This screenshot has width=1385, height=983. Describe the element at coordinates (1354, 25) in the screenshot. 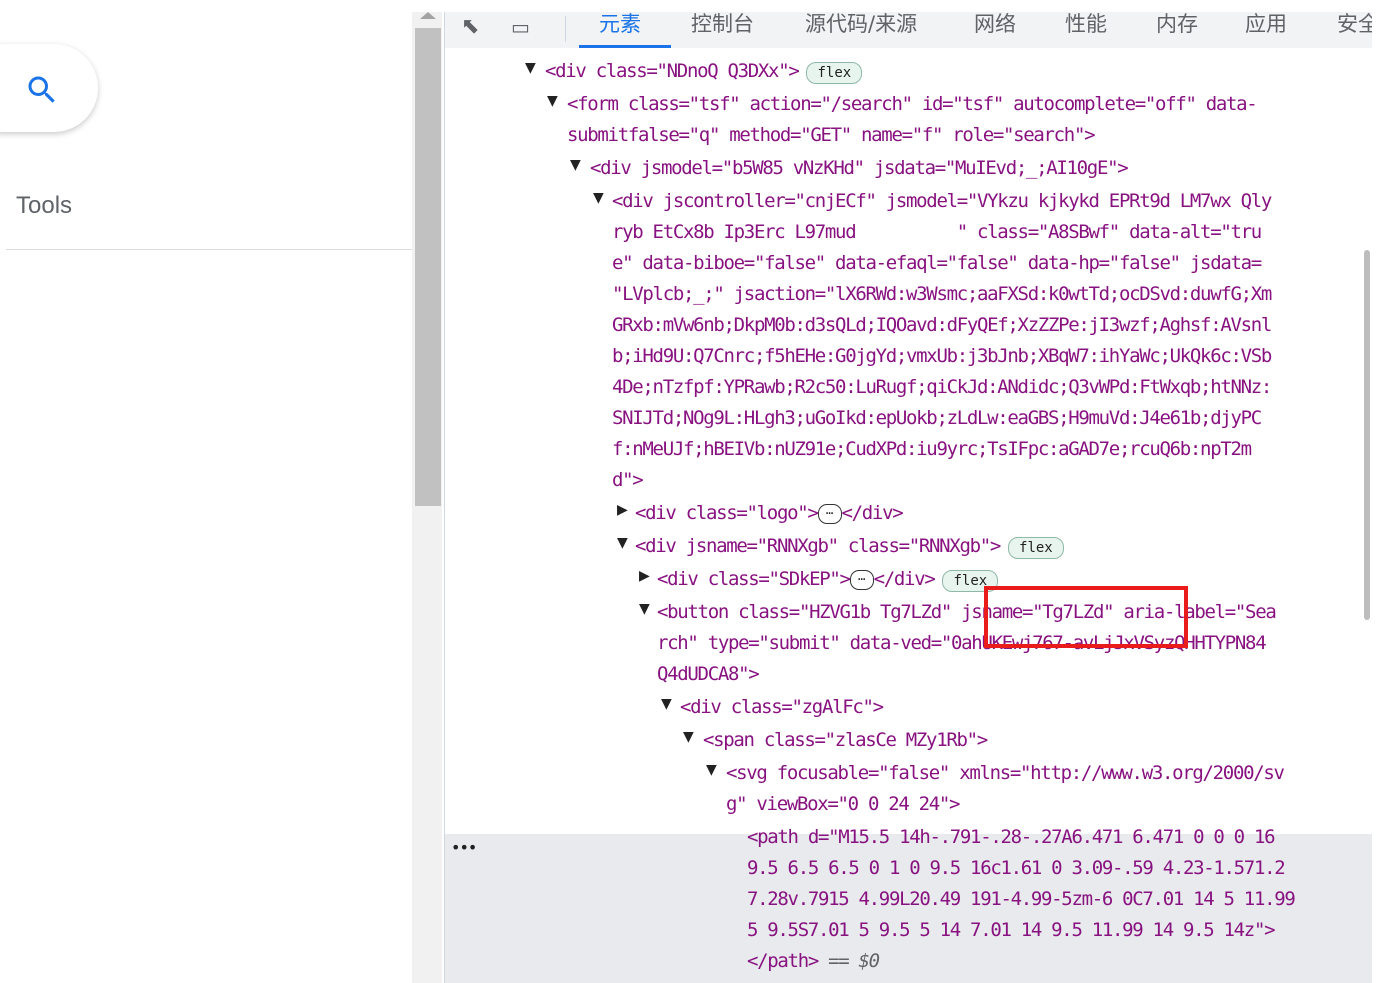

I see `tab-security: 安全` at that location.